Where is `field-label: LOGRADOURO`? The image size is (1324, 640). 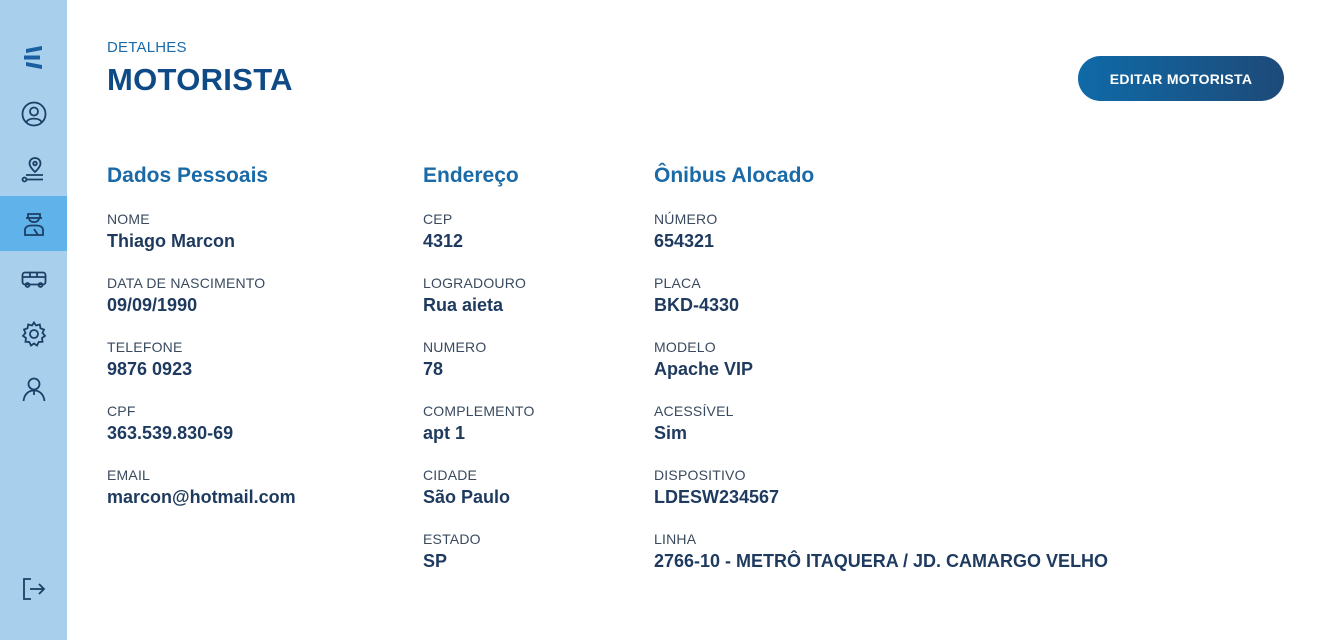 field-label: LOGRADOURO is located at coordinates (475, 283).